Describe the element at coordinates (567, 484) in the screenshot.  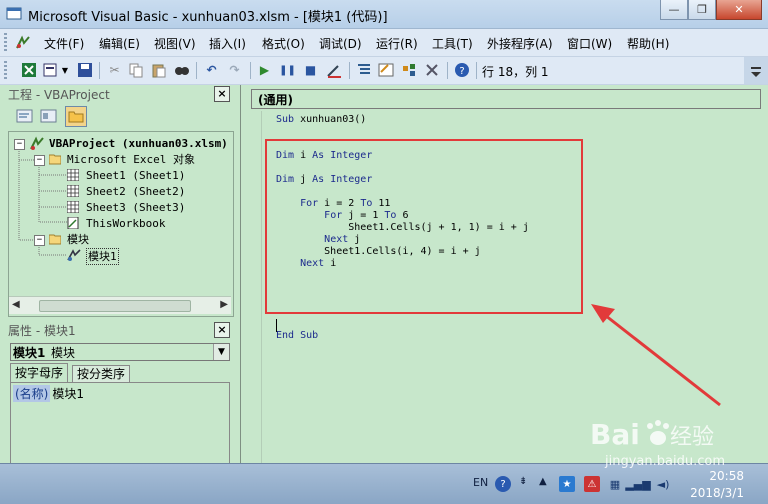
I see `security-icon: ★` at that location.